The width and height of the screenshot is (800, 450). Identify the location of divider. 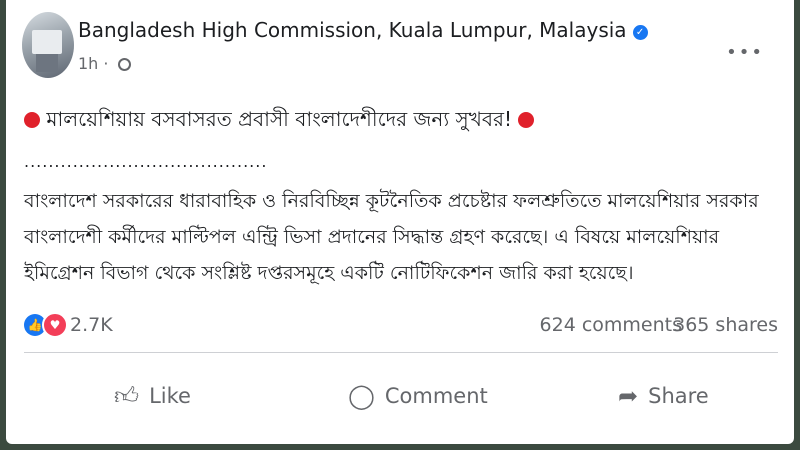
(401, 352).